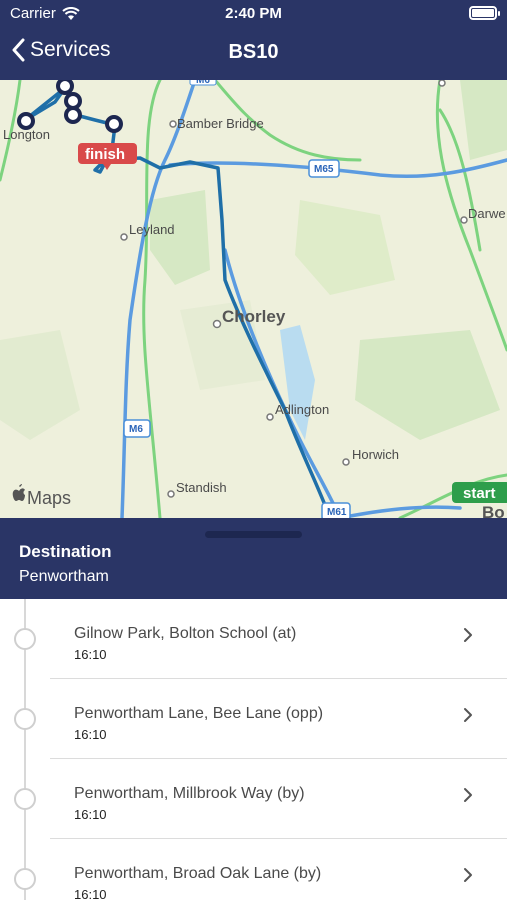 Image resolution: width=507 pixels, height=900 pixels. What do you see at coordinates (375, 454) in the screenshot?
I see `place-label-horwich: Horwich` at bounding box center [375, 454].